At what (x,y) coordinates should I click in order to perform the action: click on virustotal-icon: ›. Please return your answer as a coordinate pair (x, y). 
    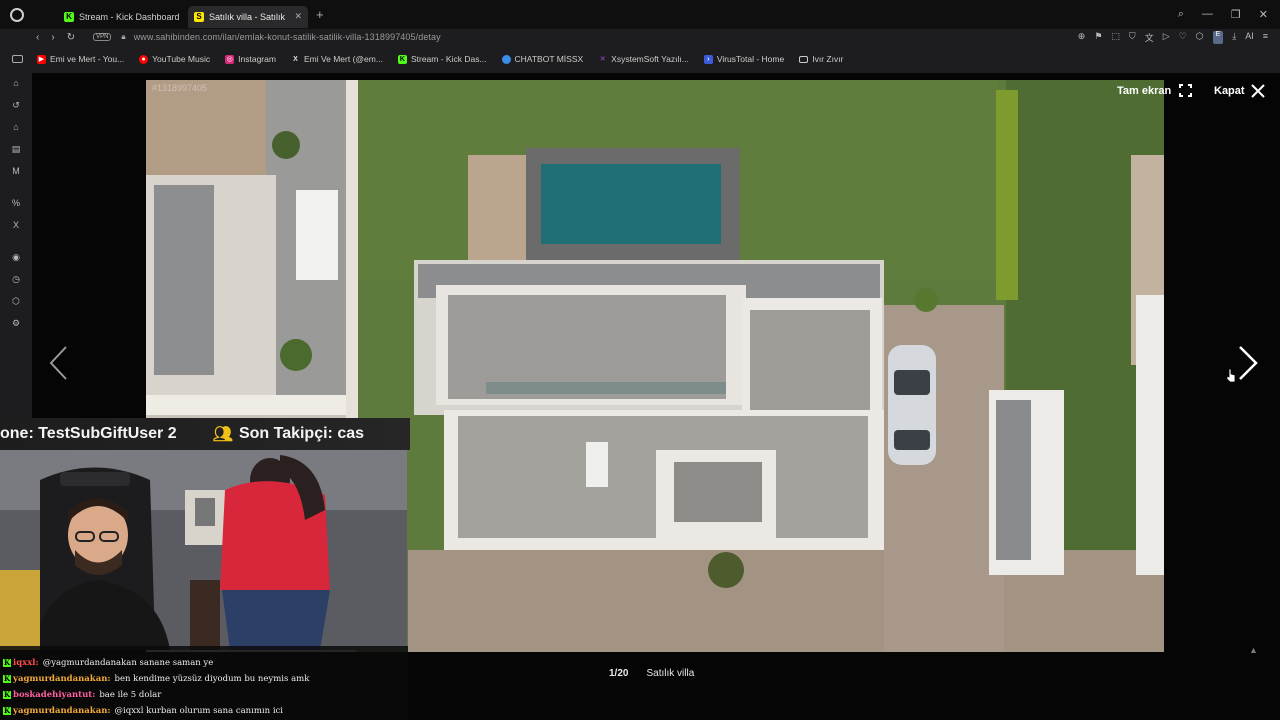
    Looking at the image, I should click on (708, 59).